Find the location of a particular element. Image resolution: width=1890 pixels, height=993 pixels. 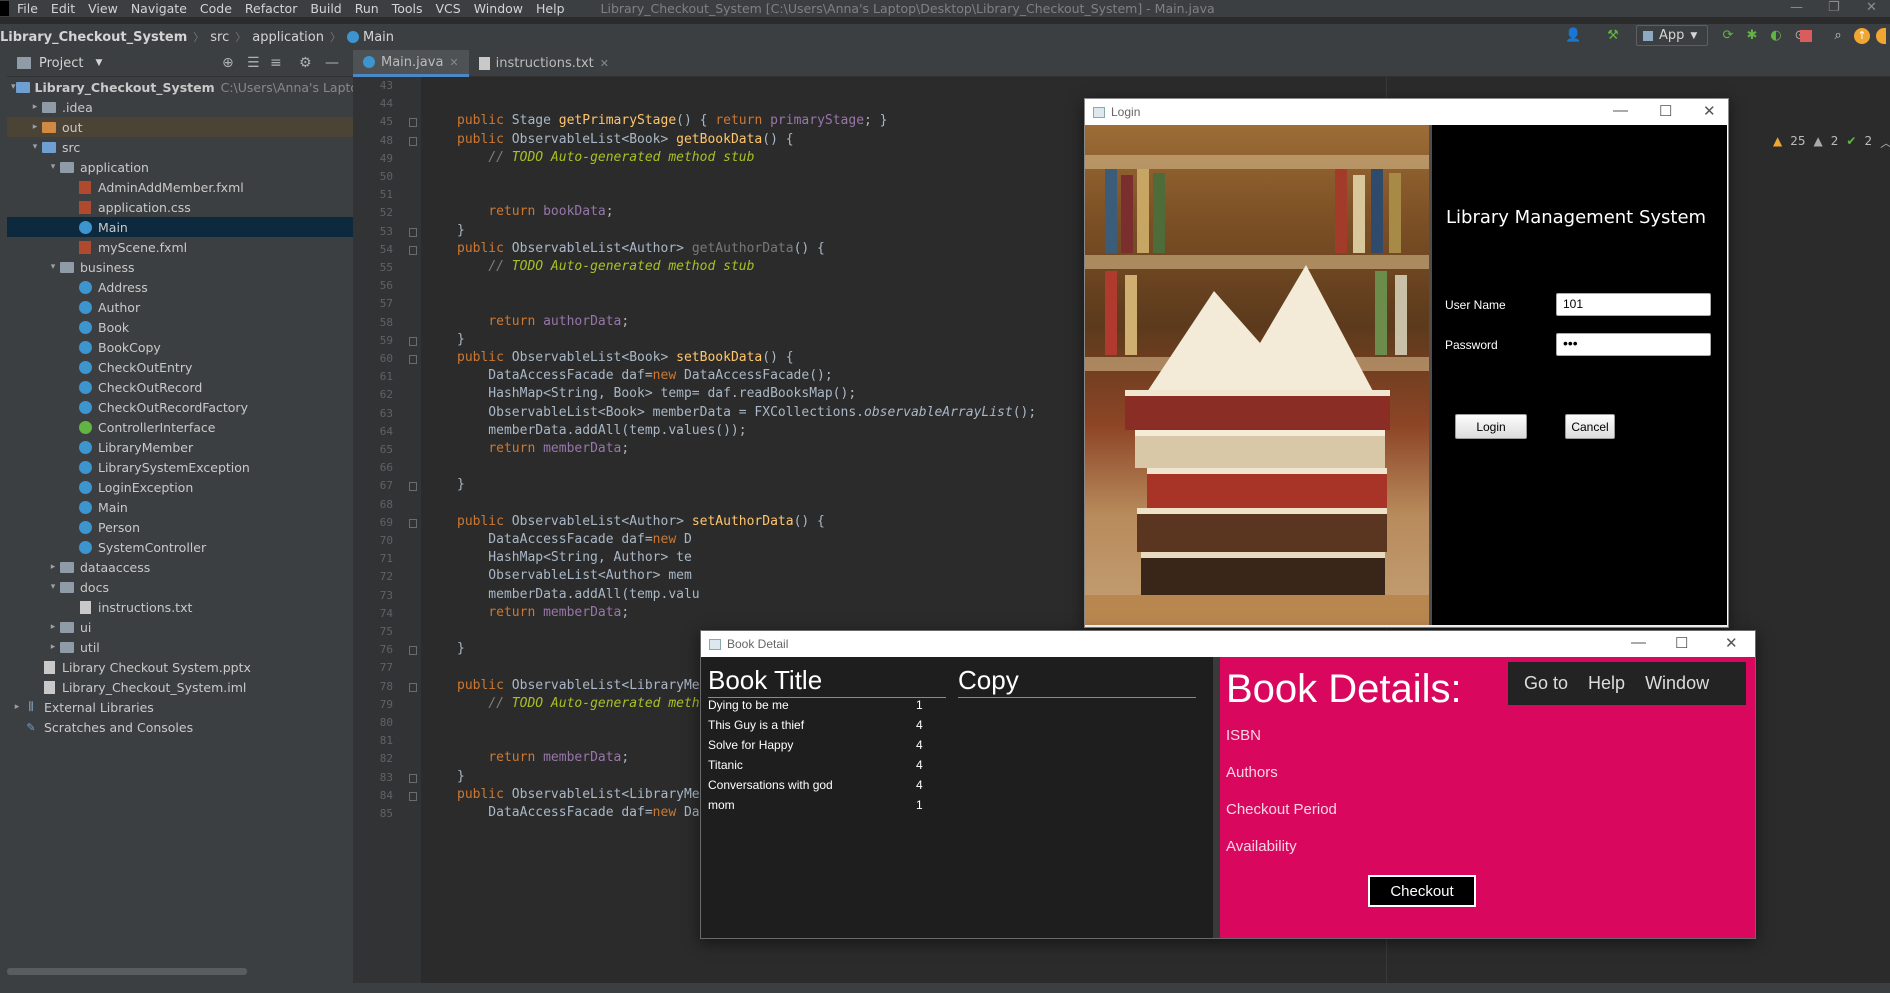

tree-item: Book is located at coordinates (180, 327).